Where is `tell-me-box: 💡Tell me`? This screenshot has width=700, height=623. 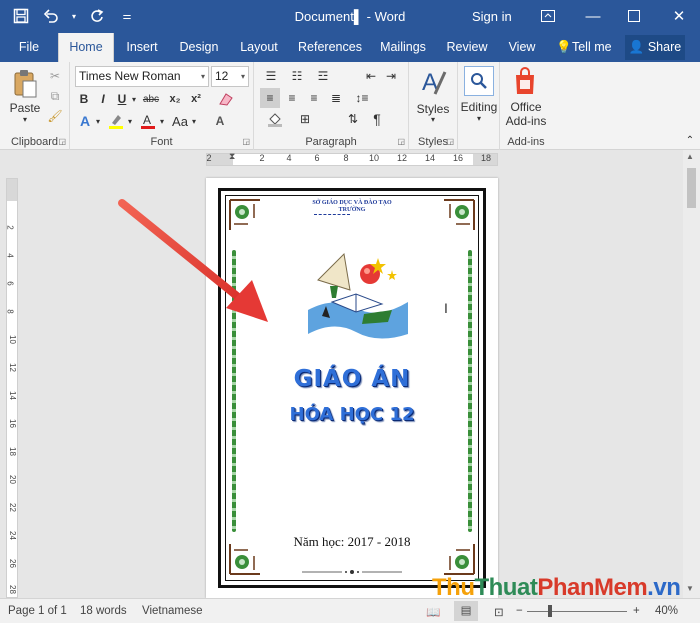
tell-me-box: 💡Tell me is located at coordinates (584, 47).